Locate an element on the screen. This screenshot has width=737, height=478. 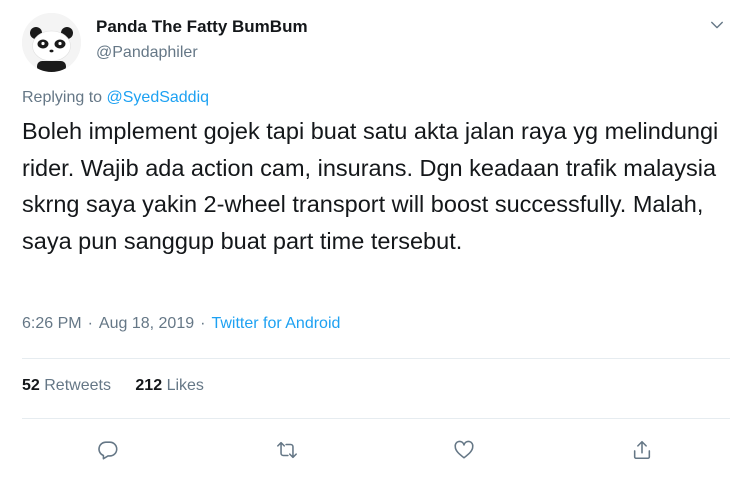
more-options-button is located at coordinates (717, 25).